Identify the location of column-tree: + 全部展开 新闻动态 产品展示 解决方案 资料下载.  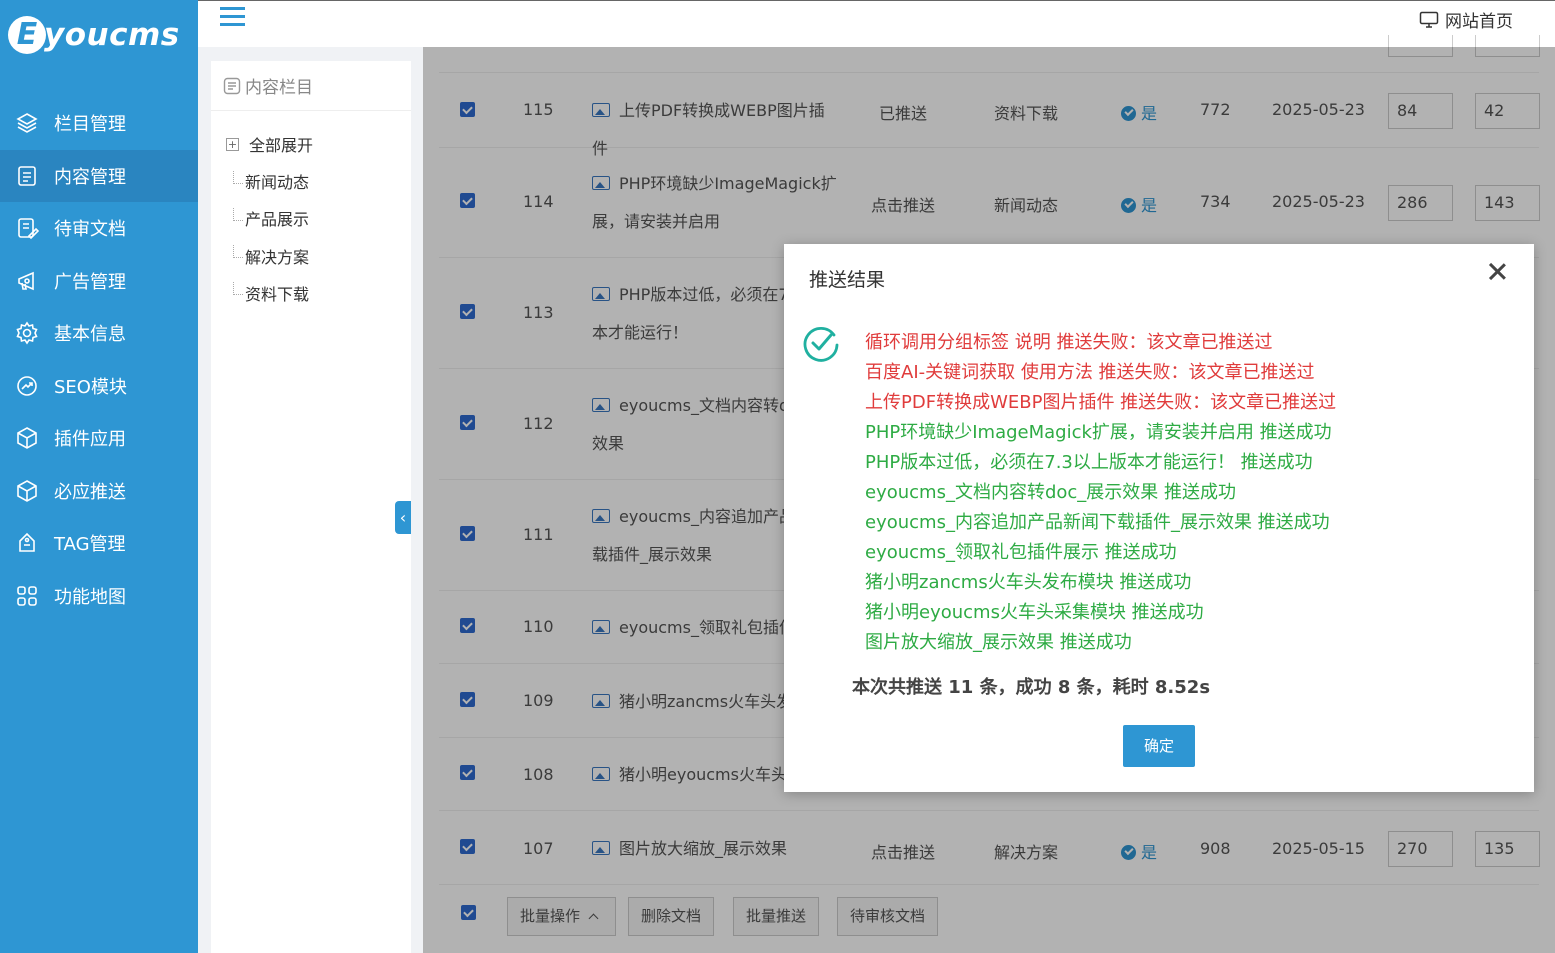
(311, 208).